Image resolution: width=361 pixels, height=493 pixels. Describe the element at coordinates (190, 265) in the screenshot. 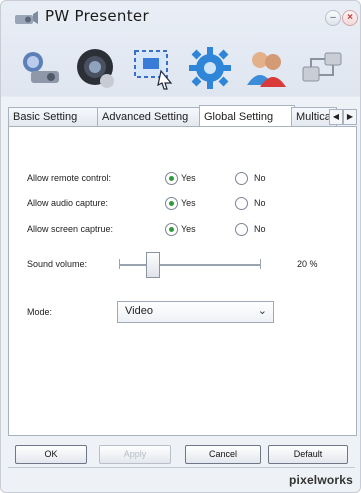

I see `volume-slider-track` at that location.